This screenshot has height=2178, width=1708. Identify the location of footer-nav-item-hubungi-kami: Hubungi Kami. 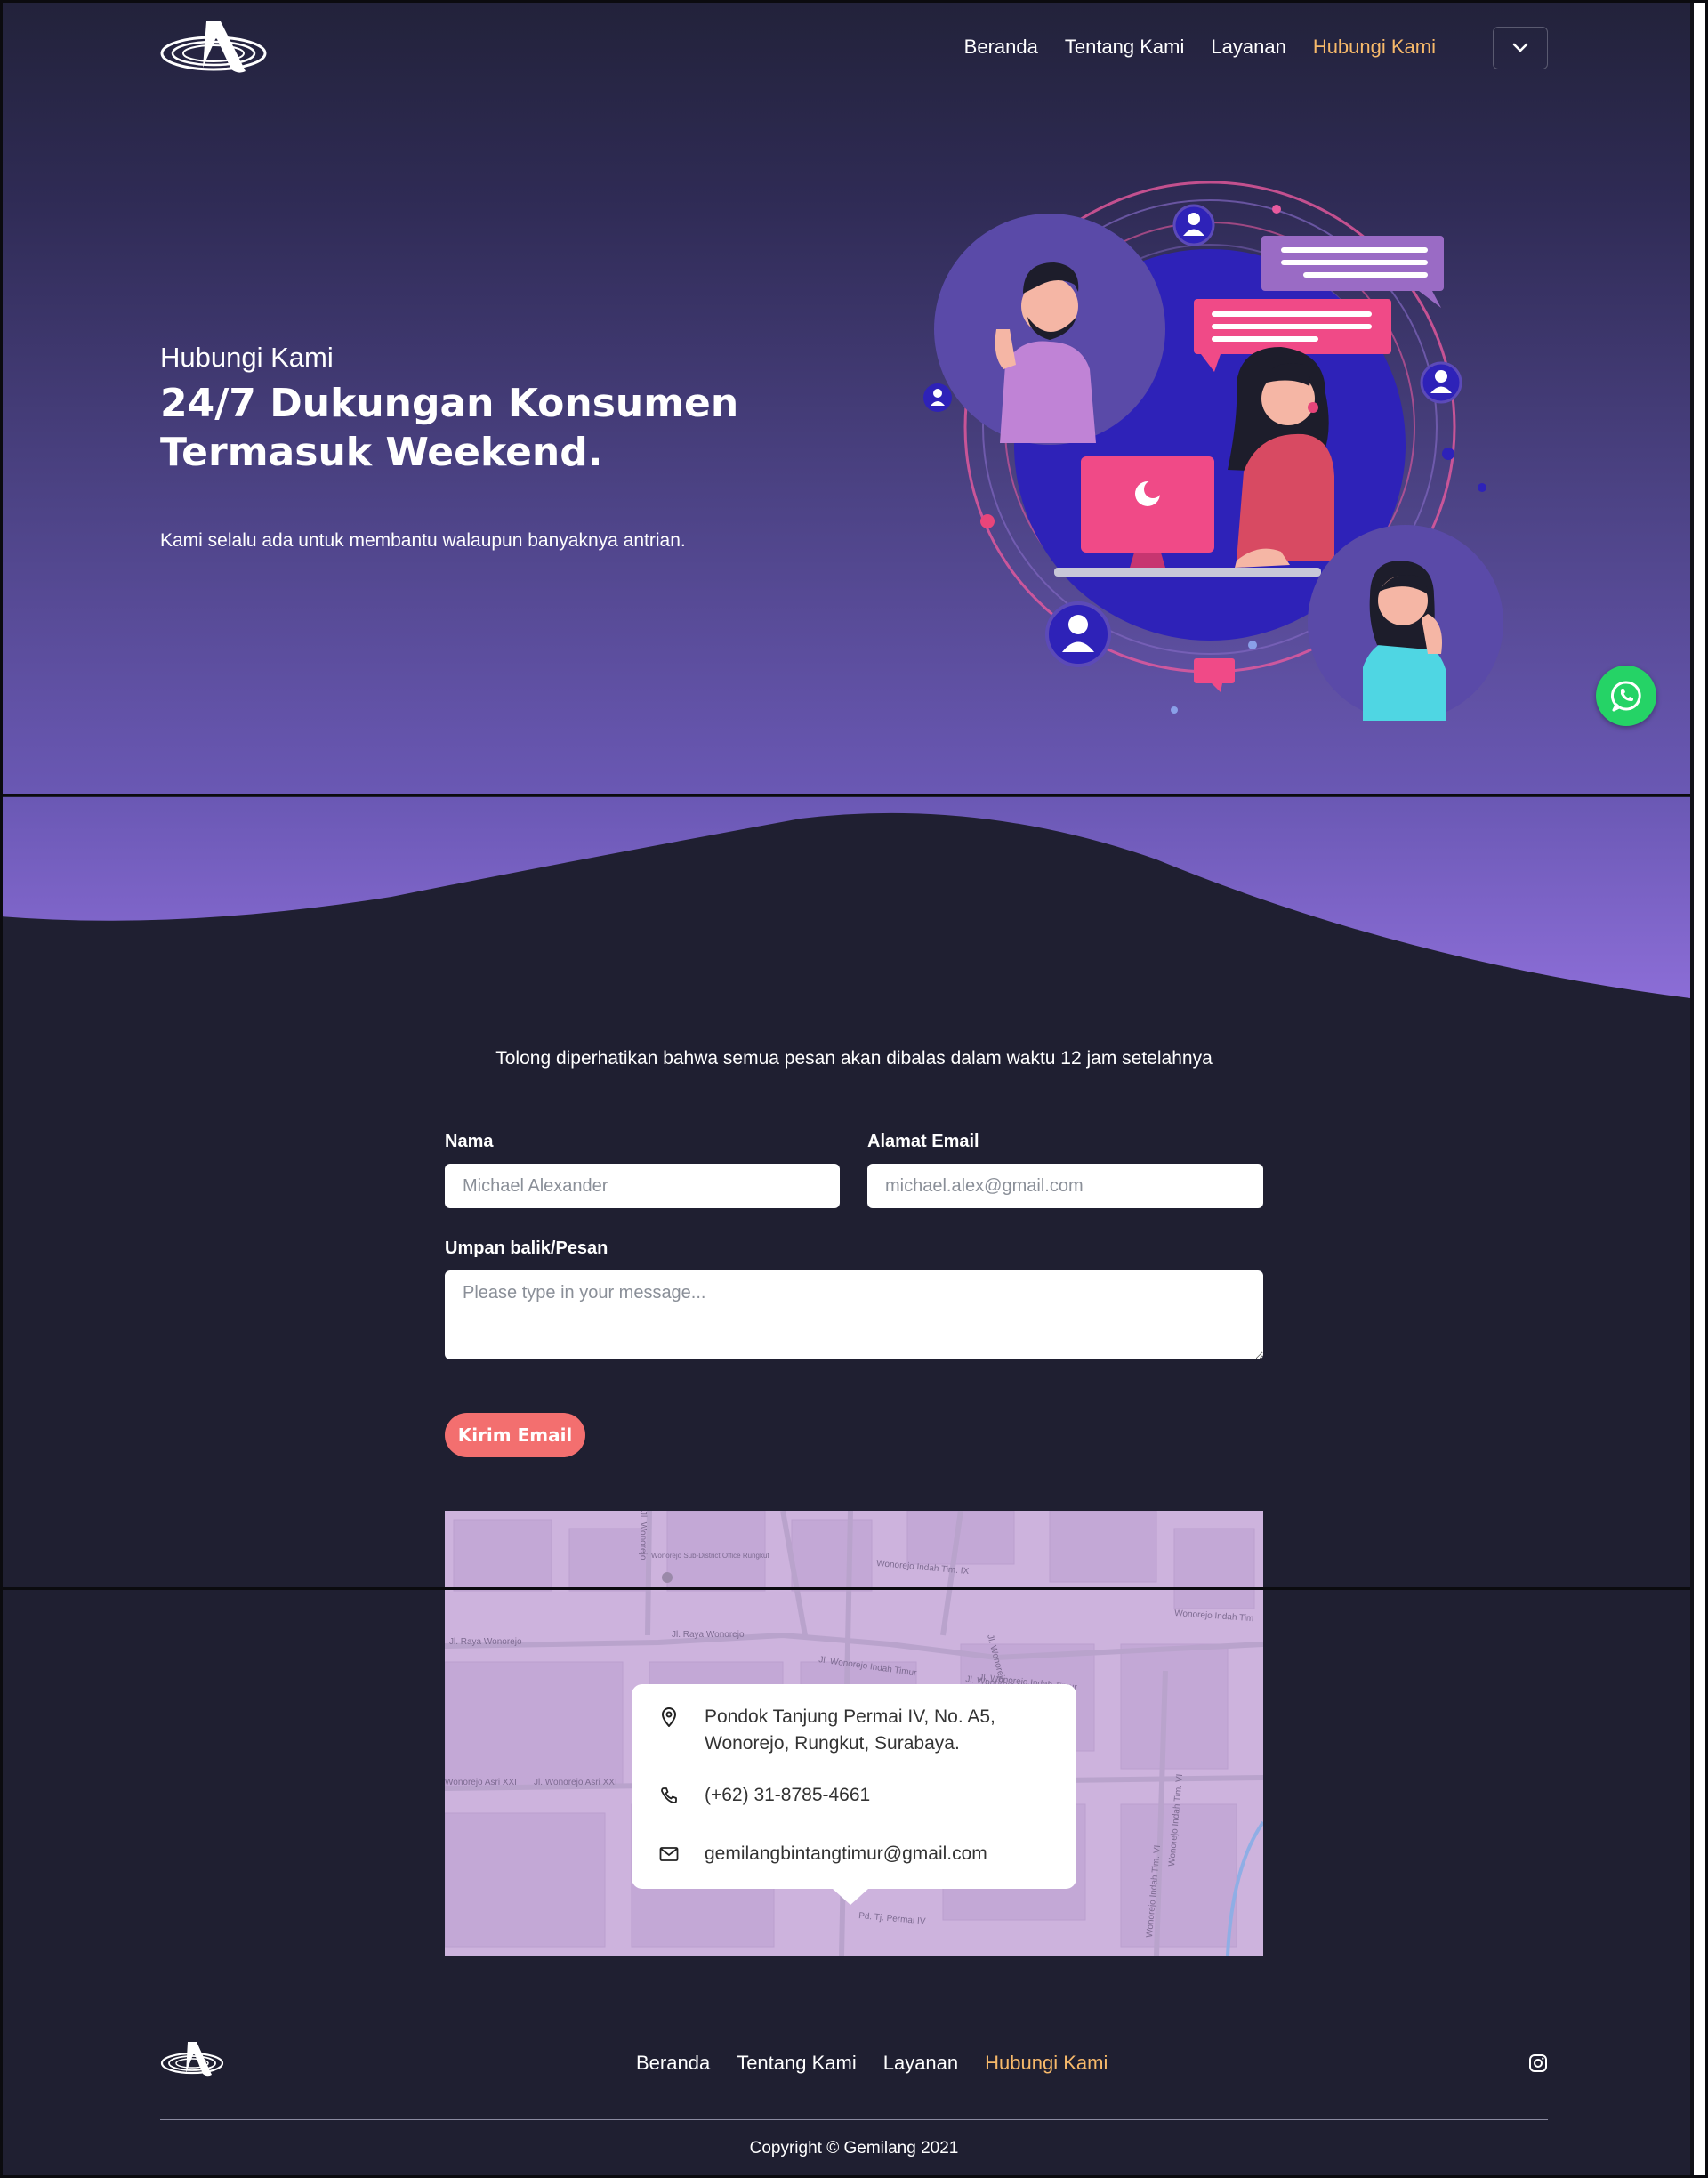
(1046, 2063).